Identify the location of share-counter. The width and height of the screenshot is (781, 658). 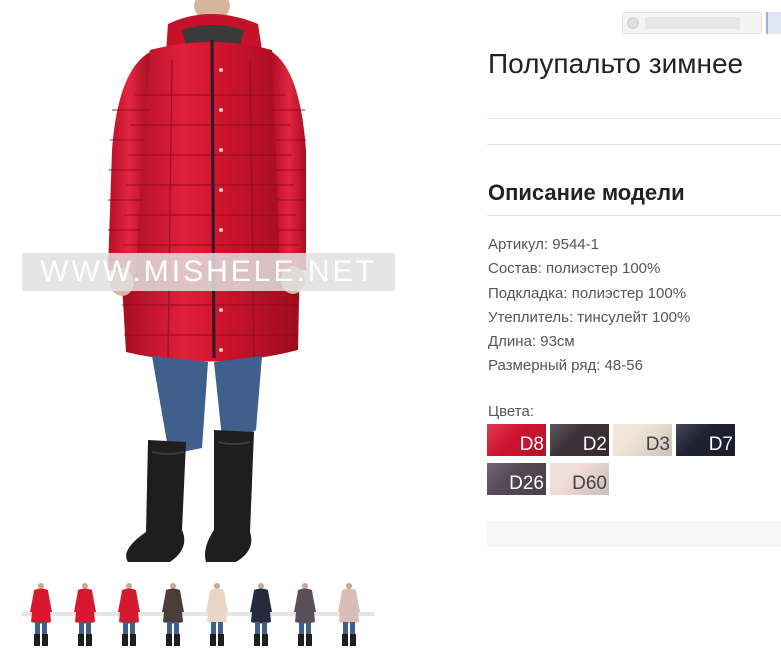
(692, 23).